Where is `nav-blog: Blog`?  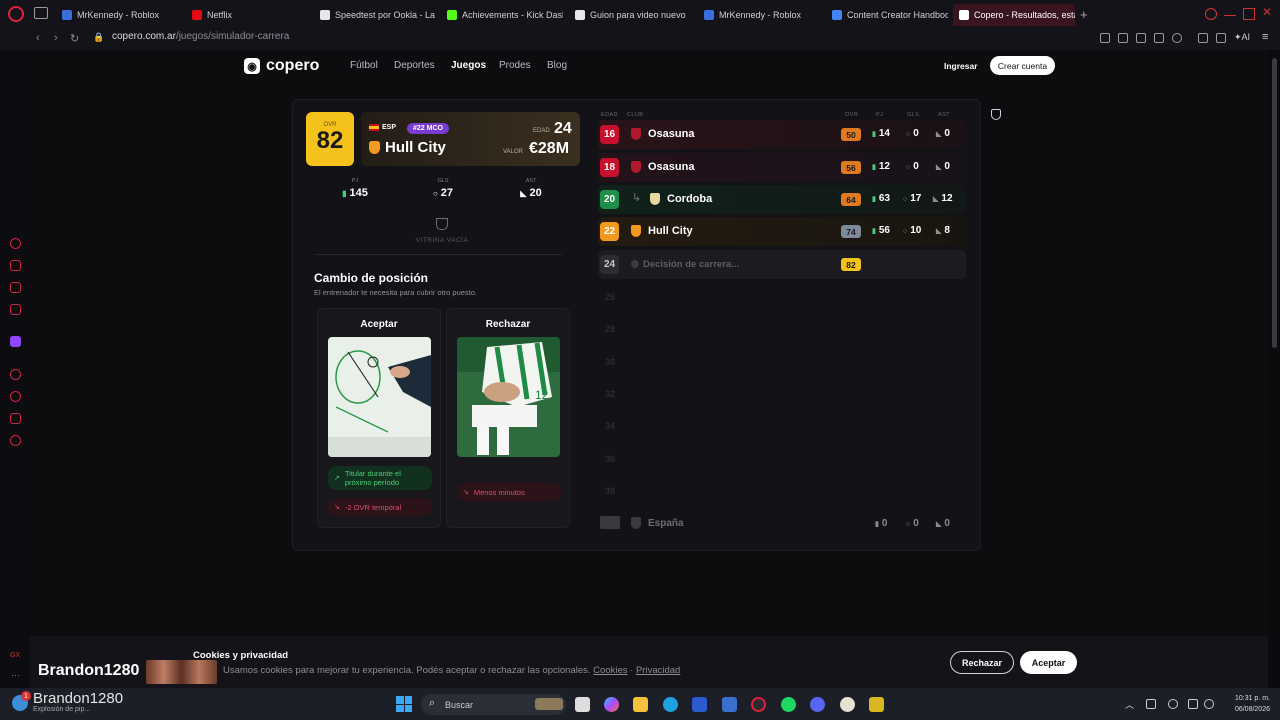 nav-blog: Blog is located at coordinates (557, 65).